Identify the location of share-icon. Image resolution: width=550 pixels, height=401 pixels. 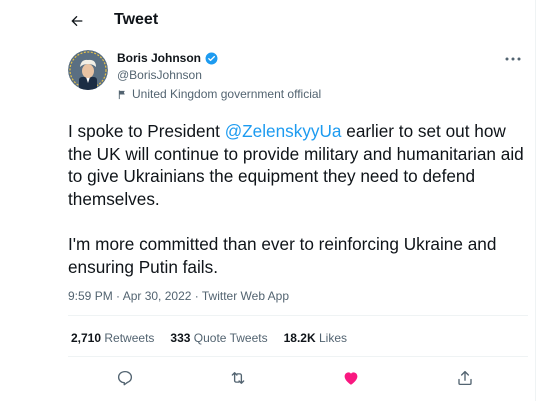
(465, 378).